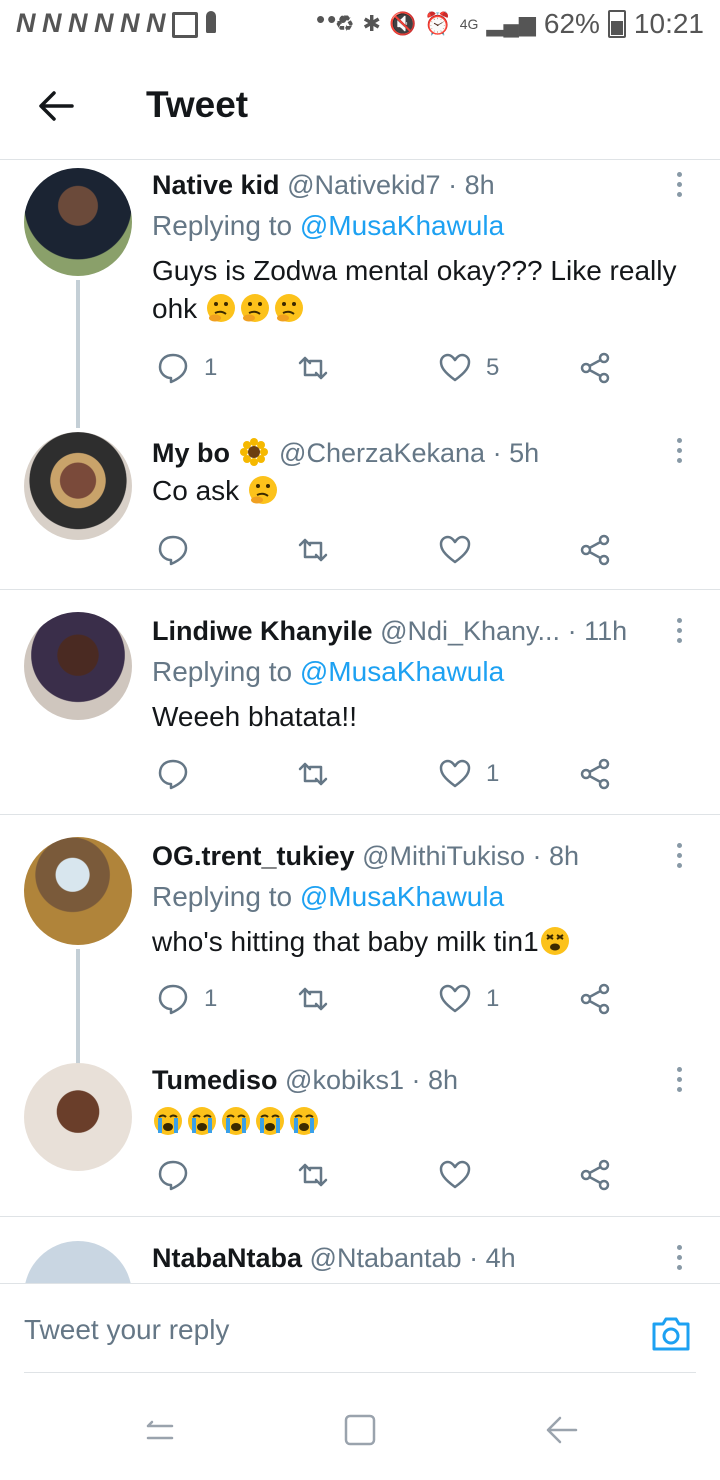  Describe the element at coordinates (443, 856) in the screenshot. I see `user-handle: @MithiTukiso` at that location.